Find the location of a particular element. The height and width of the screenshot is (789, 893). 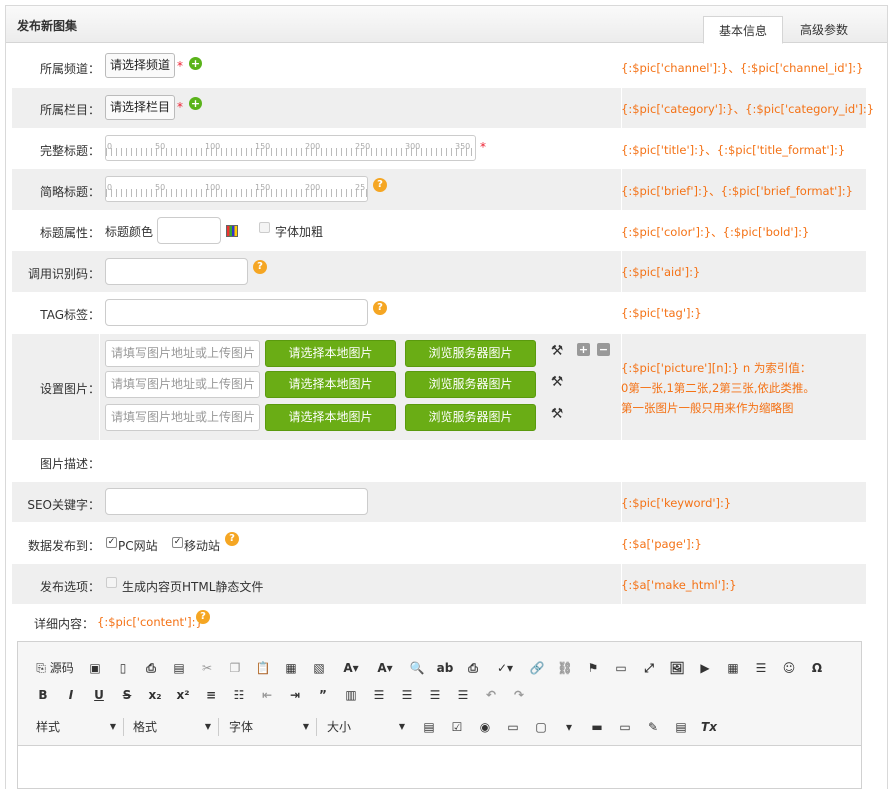

remove-picture-icon: − is located at coordinates (603, 349).